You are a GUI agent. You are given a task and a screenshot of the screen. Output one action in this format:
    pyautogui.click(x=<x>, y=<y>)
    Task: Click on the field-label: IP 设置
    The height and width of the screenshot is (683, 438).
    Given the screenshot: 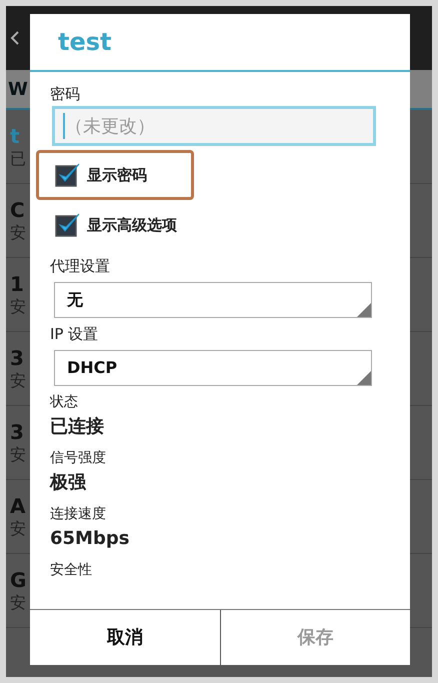 What is the action you would take?
    pyautogui.click(x=75, y=334)
    